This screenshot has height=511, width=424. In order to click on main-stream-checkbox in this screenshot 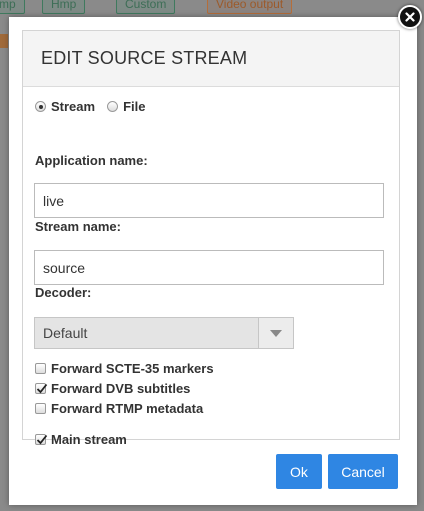, I will do `click(41, 439)`.